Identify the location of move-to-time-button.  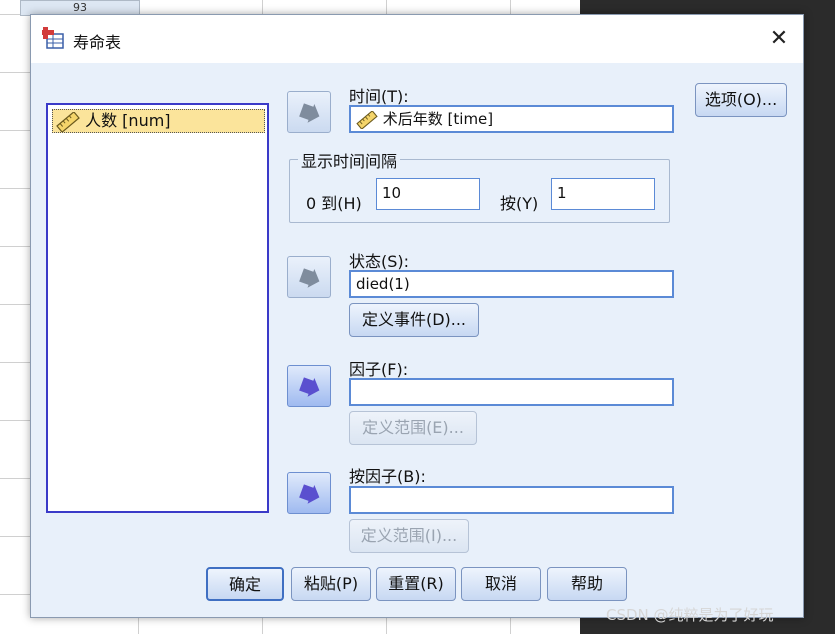
(309, 112).